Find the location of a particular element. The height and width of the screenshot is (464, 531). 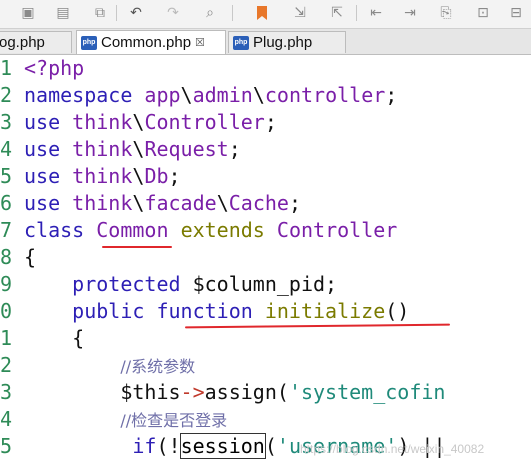

tab-og-php: og.php is located at coordinates (36, 42).